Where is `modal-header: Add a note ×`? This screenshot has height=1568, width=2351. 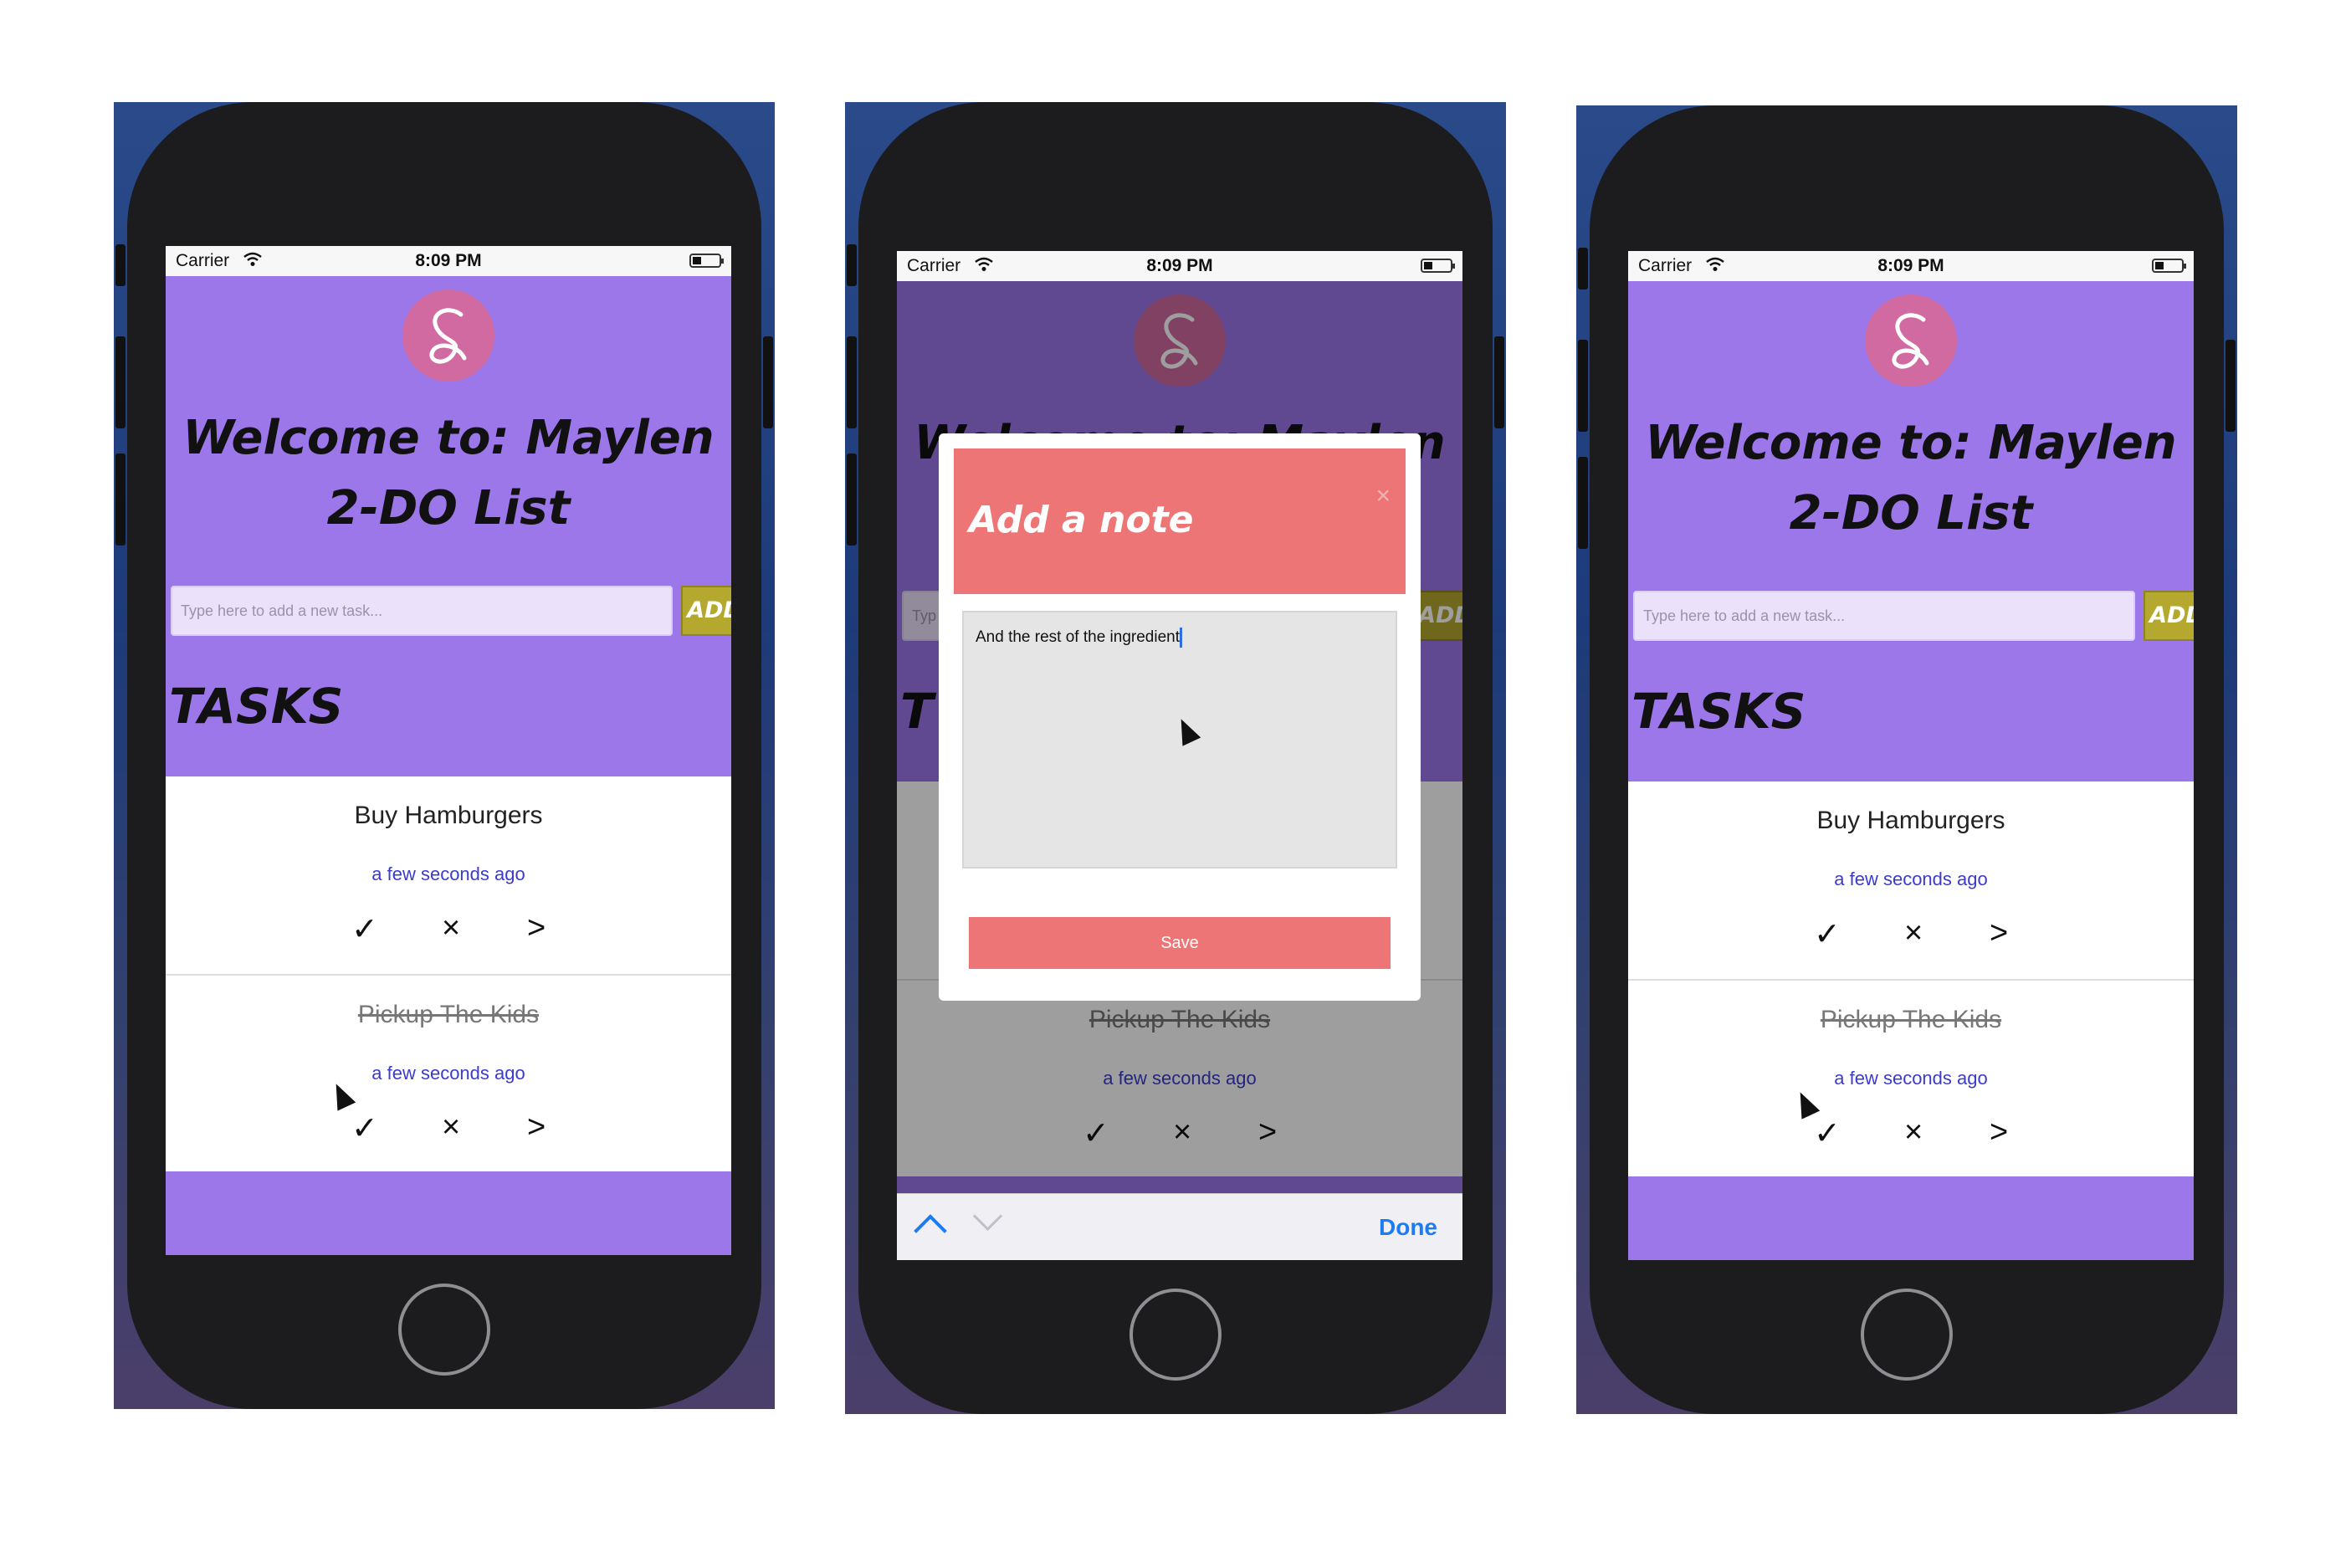
modal-header: Add a note × is located at coordinates (1180, 521).